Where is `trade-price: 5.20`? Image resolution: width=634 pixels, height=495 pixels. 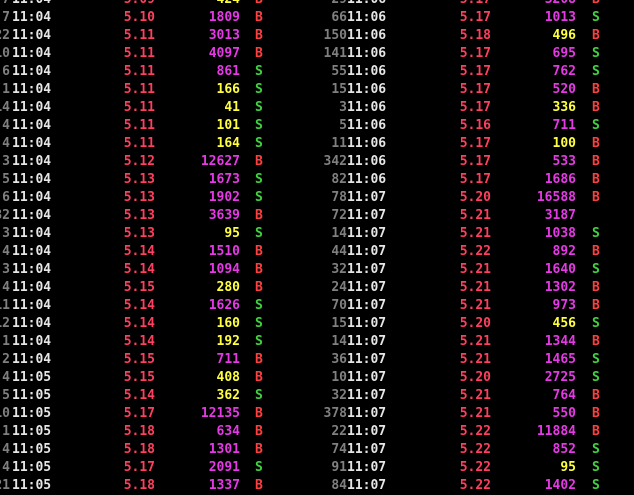
trade-price: 5.20 is located at coordinates (475, 377).